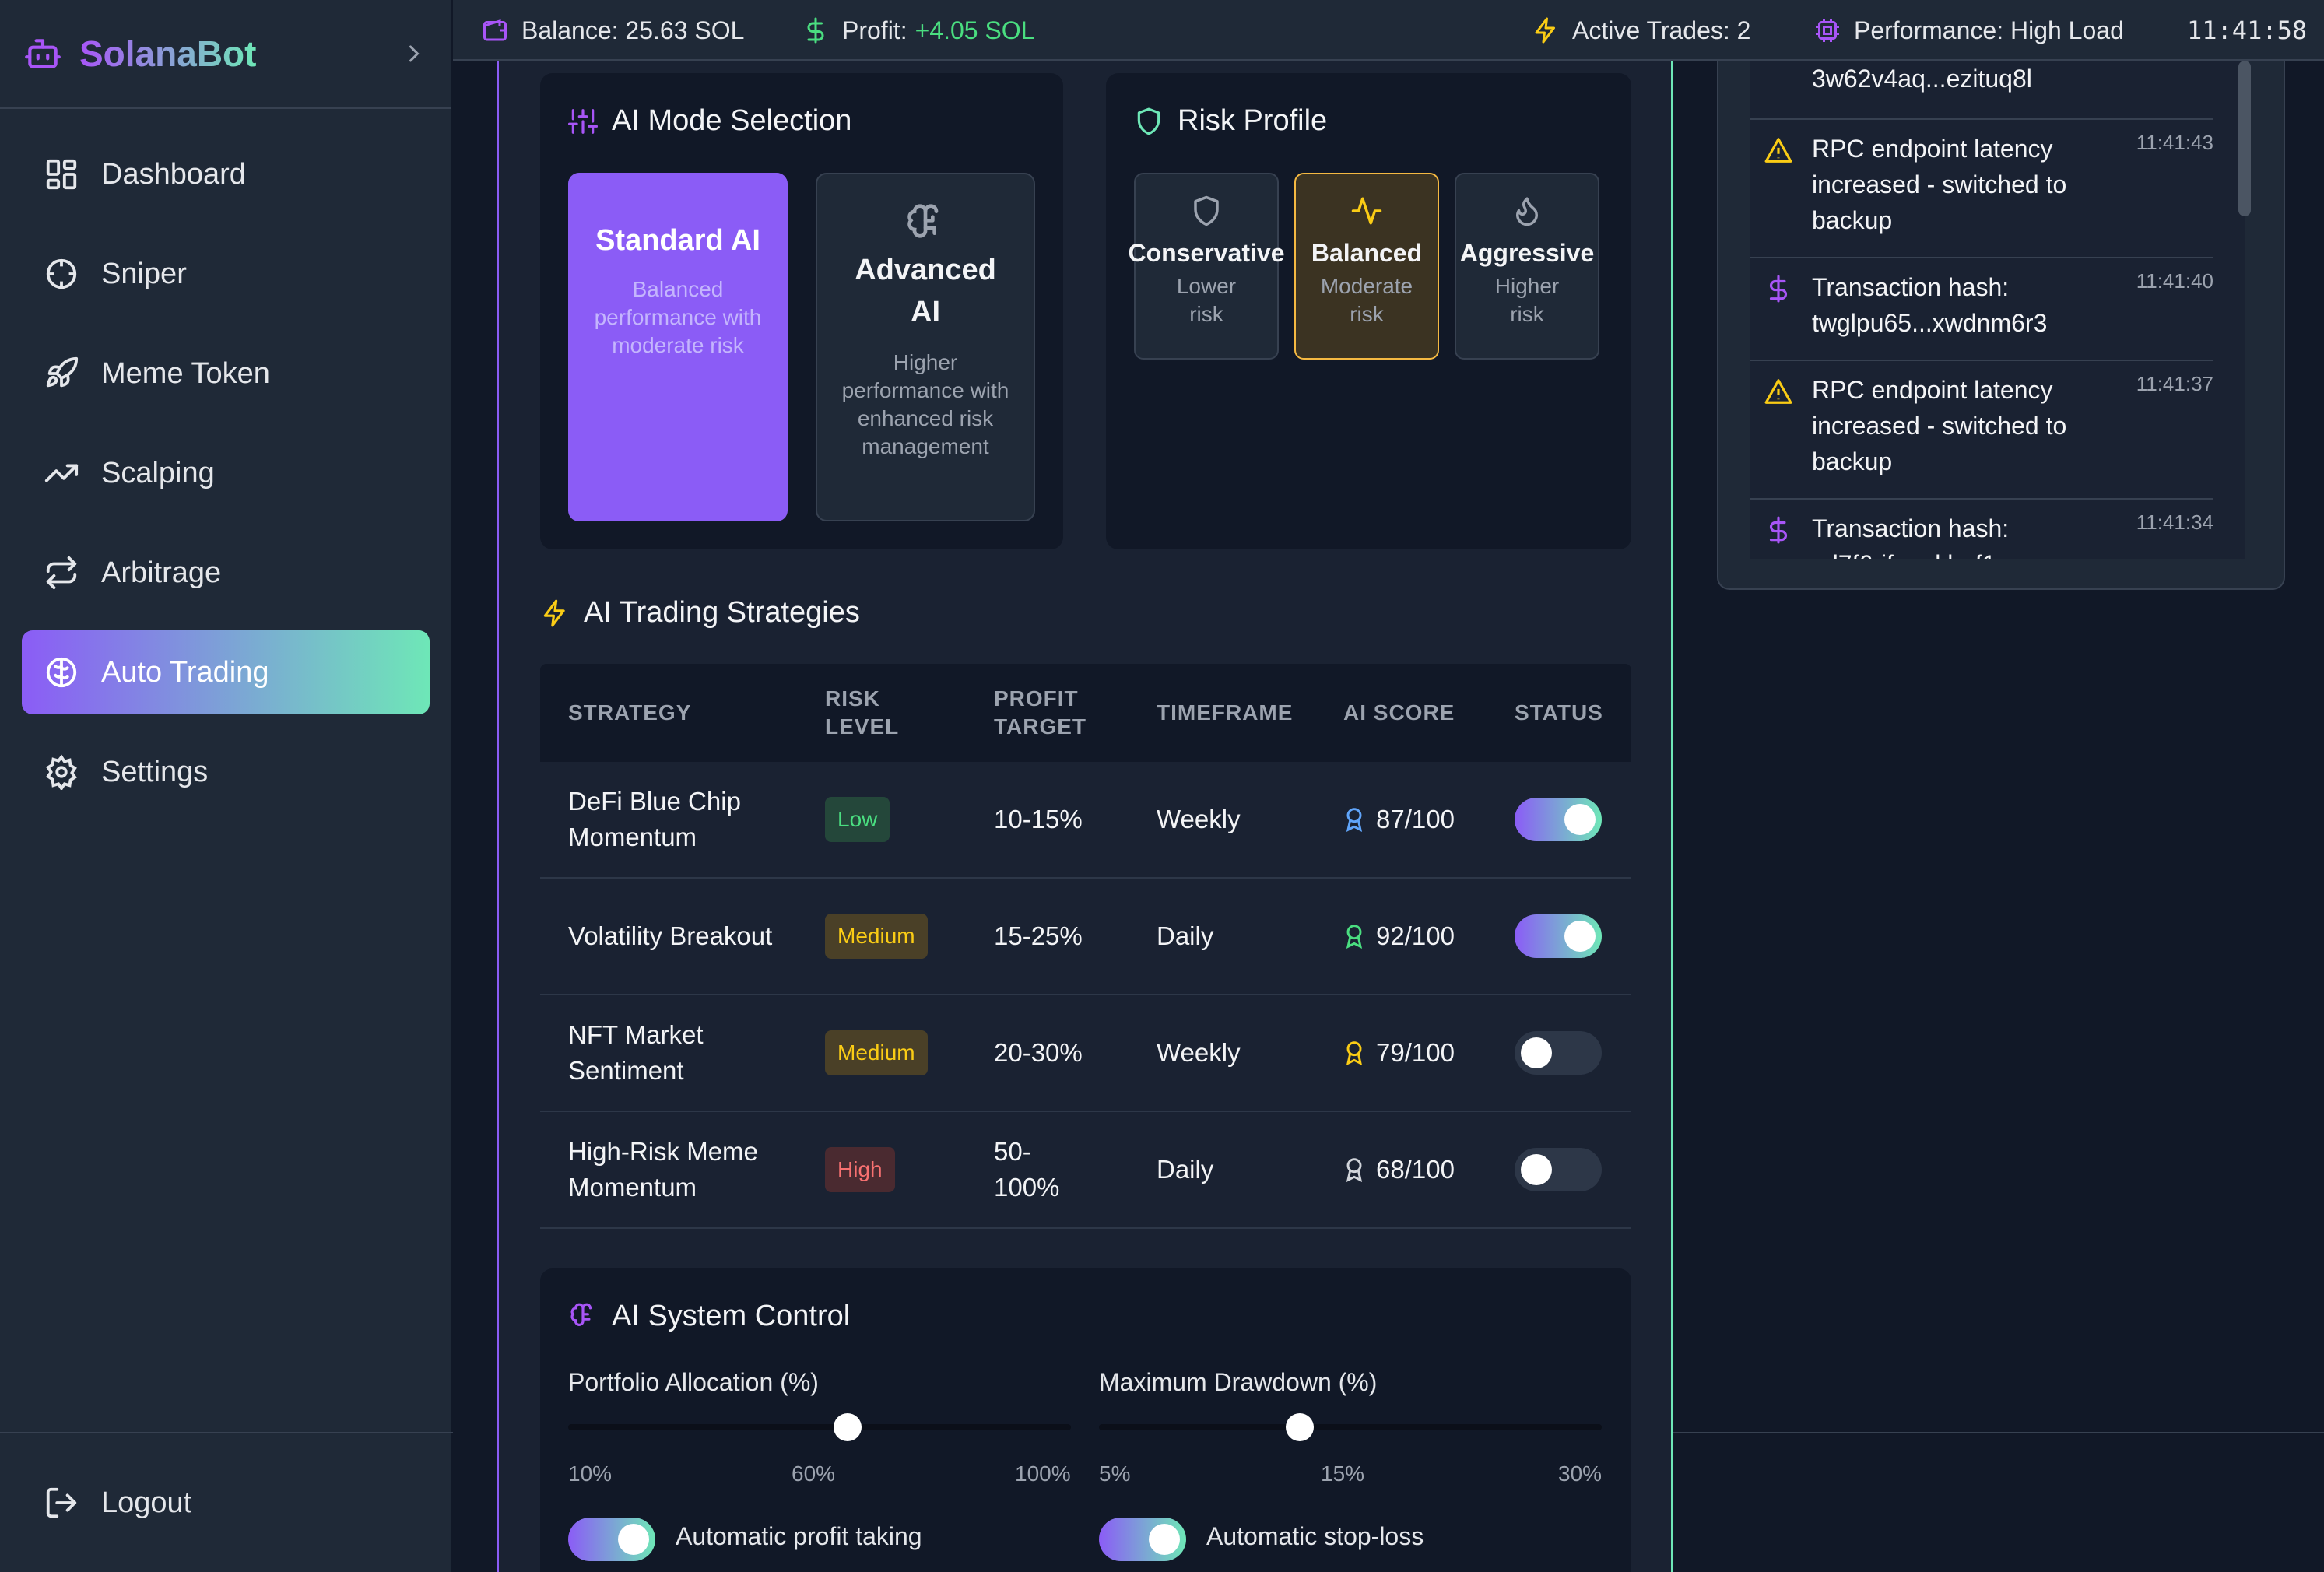  What do you see at coordinates (61, 274) in the screenshot?
I see `crosshair-icon` at bounding box center [61, 274].